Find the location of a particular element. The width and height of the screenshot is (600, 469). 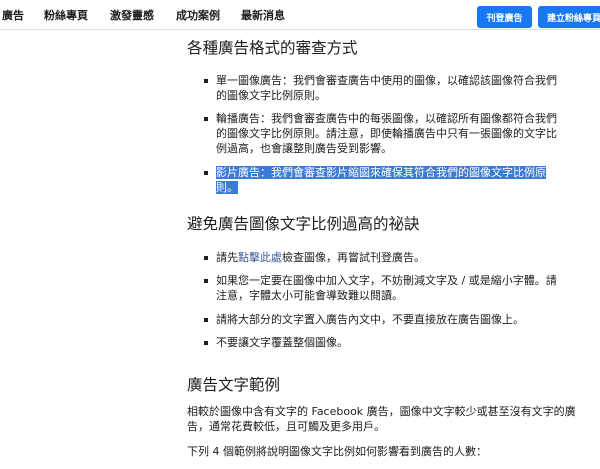

list-item: 請先點擊此處檢查圖像，再嘗試刊登廣告。 is located at coordinates (380, 257).